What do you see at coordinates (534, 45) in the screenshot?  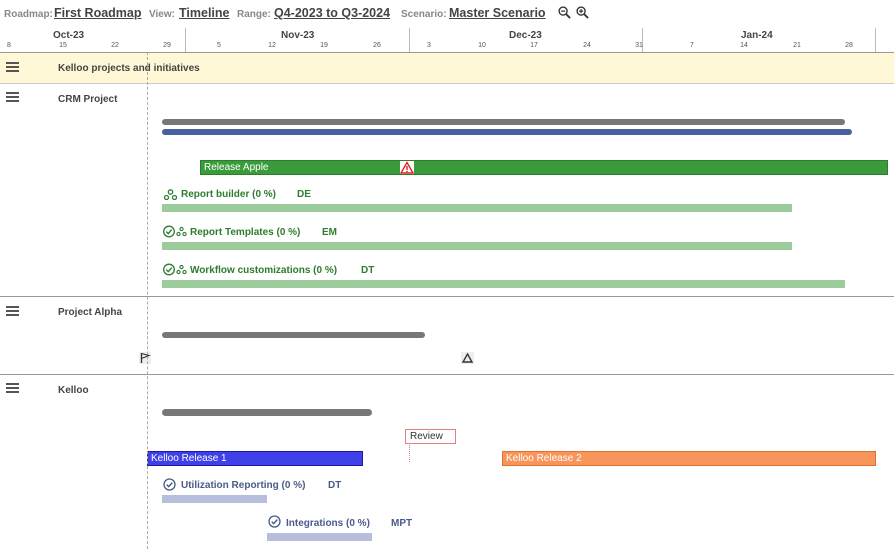 I see `day-tick: 17` at bounding box center [534, 45].